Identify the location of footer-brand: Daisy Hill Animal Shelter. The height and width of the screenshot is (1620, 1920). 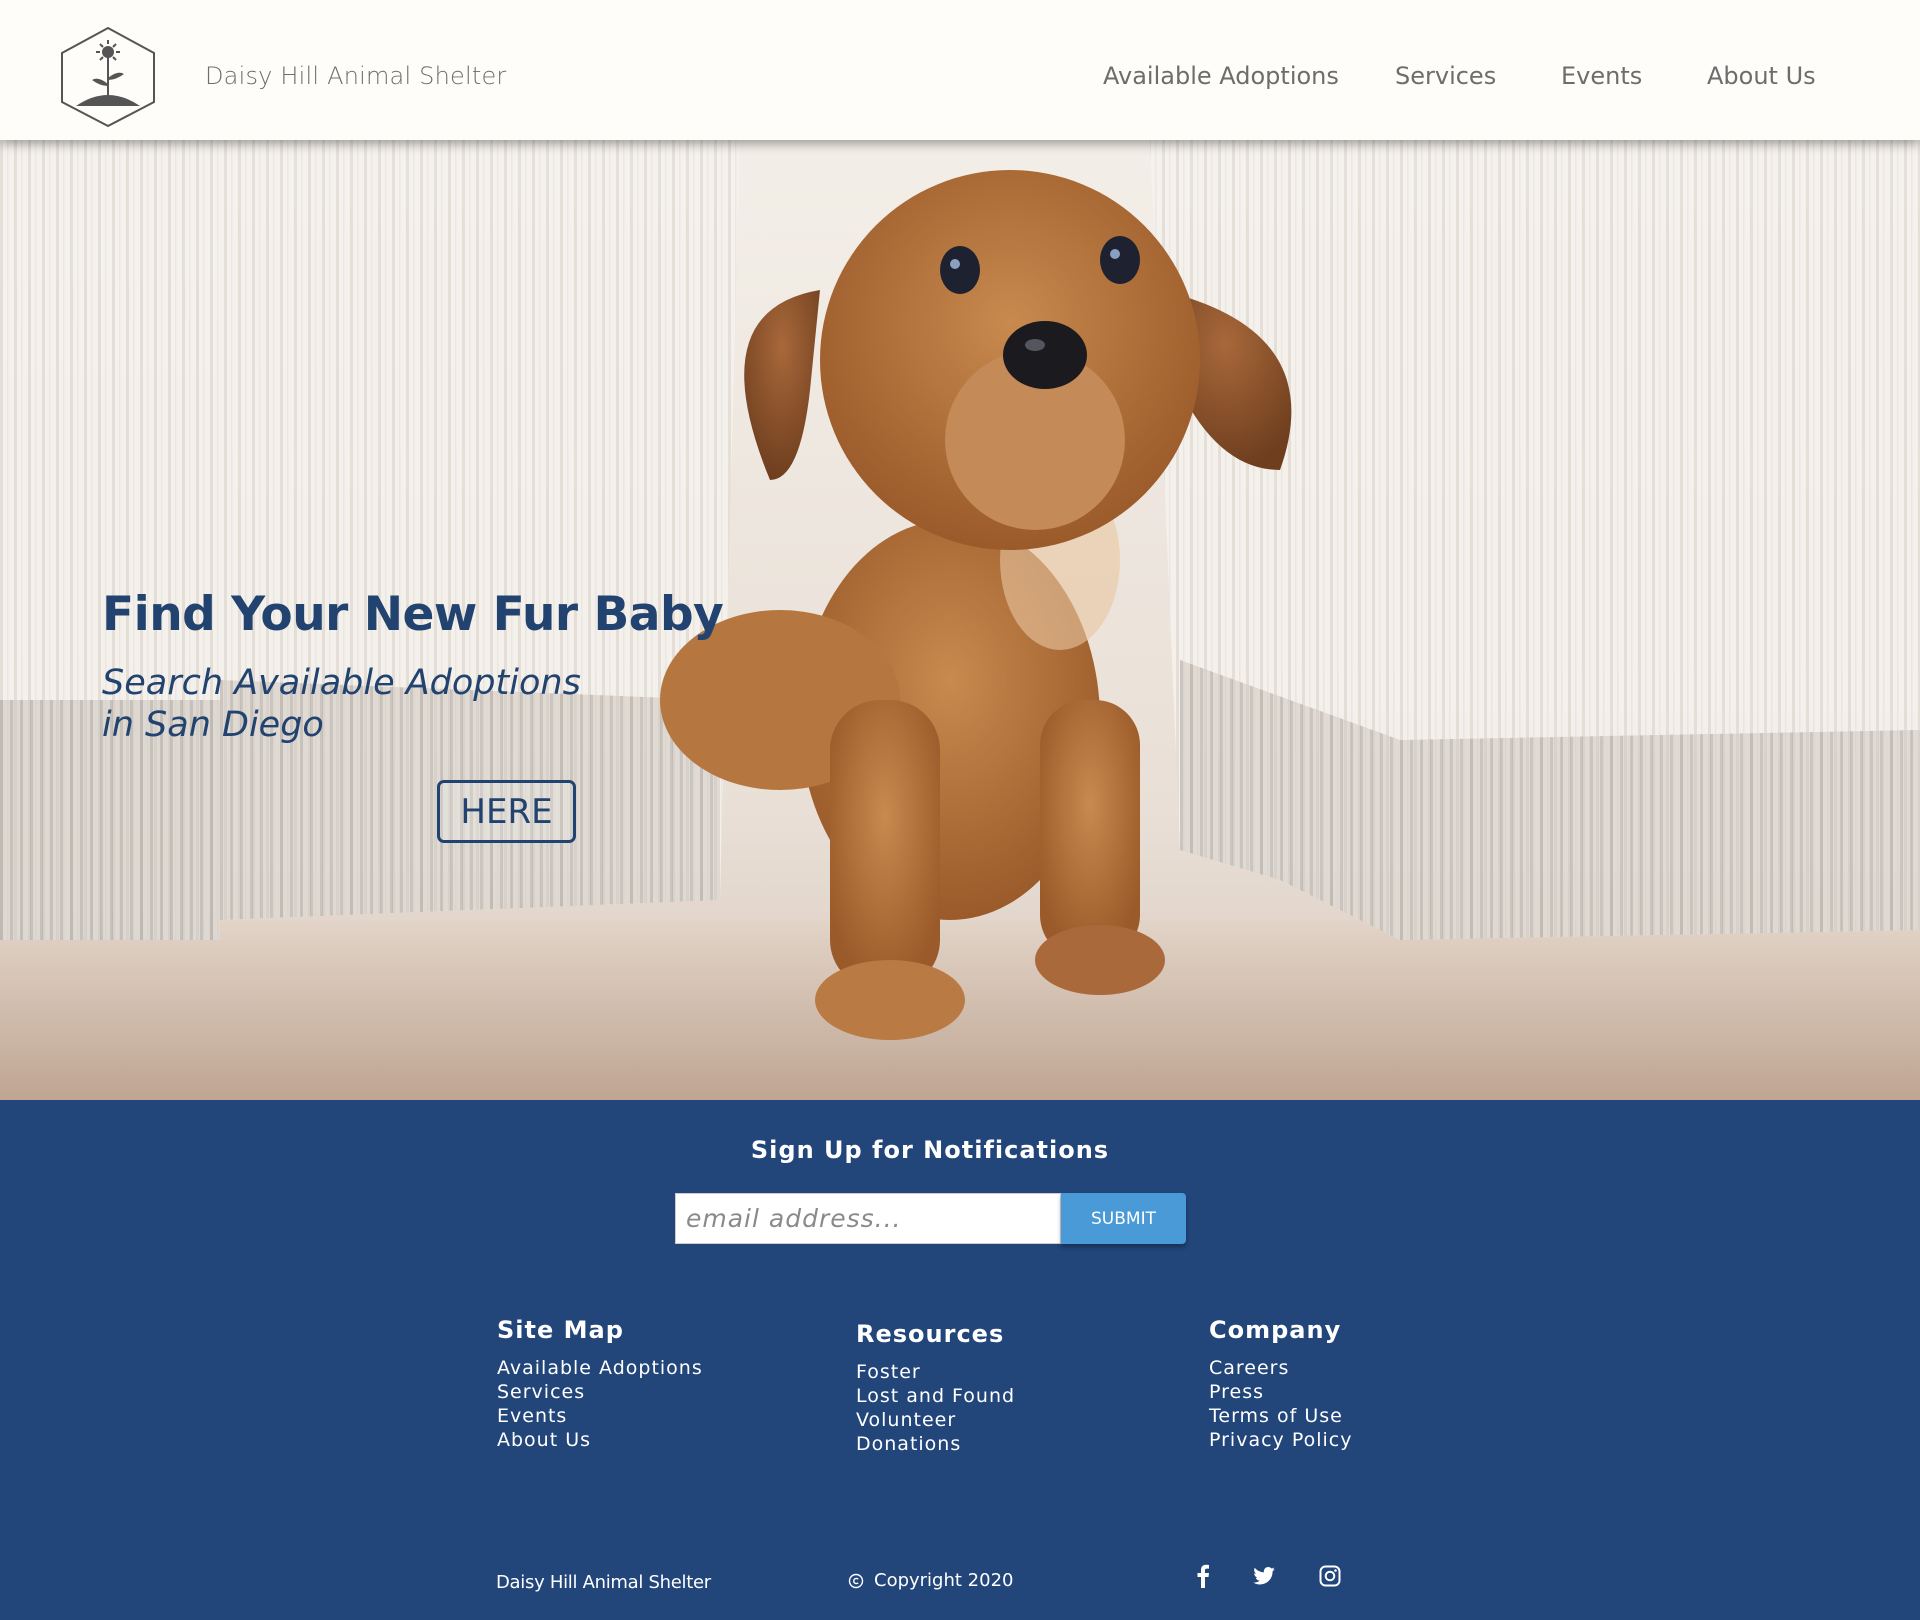
(603, 1582).